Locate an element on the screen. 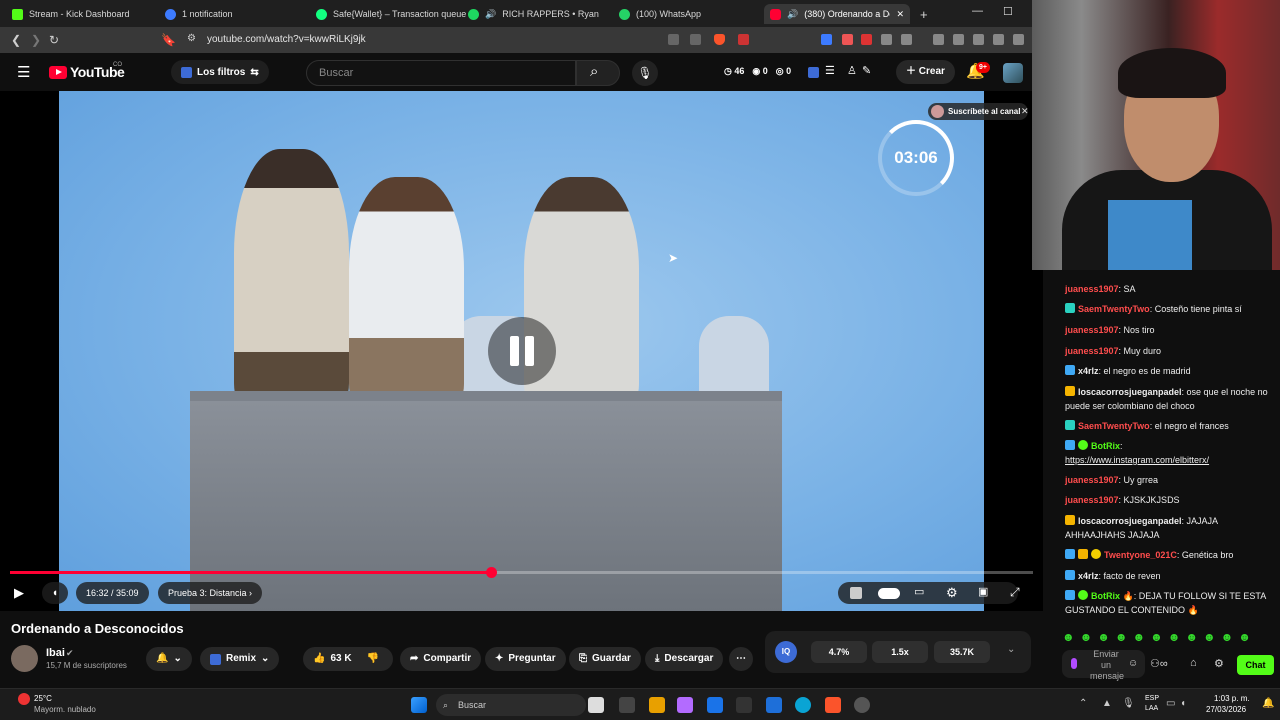 This screenshot has height=720, width=1280. volume-button: ◖ is located at coordinates (55, 593).